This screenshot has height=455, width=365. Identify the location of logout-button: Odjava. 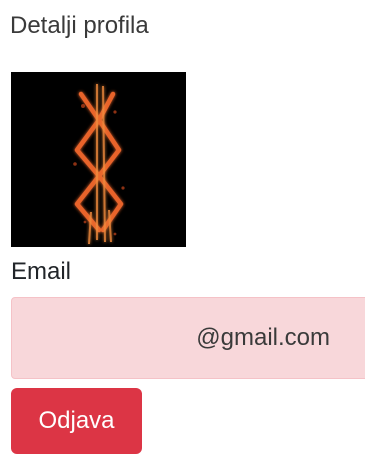
(76, 421).